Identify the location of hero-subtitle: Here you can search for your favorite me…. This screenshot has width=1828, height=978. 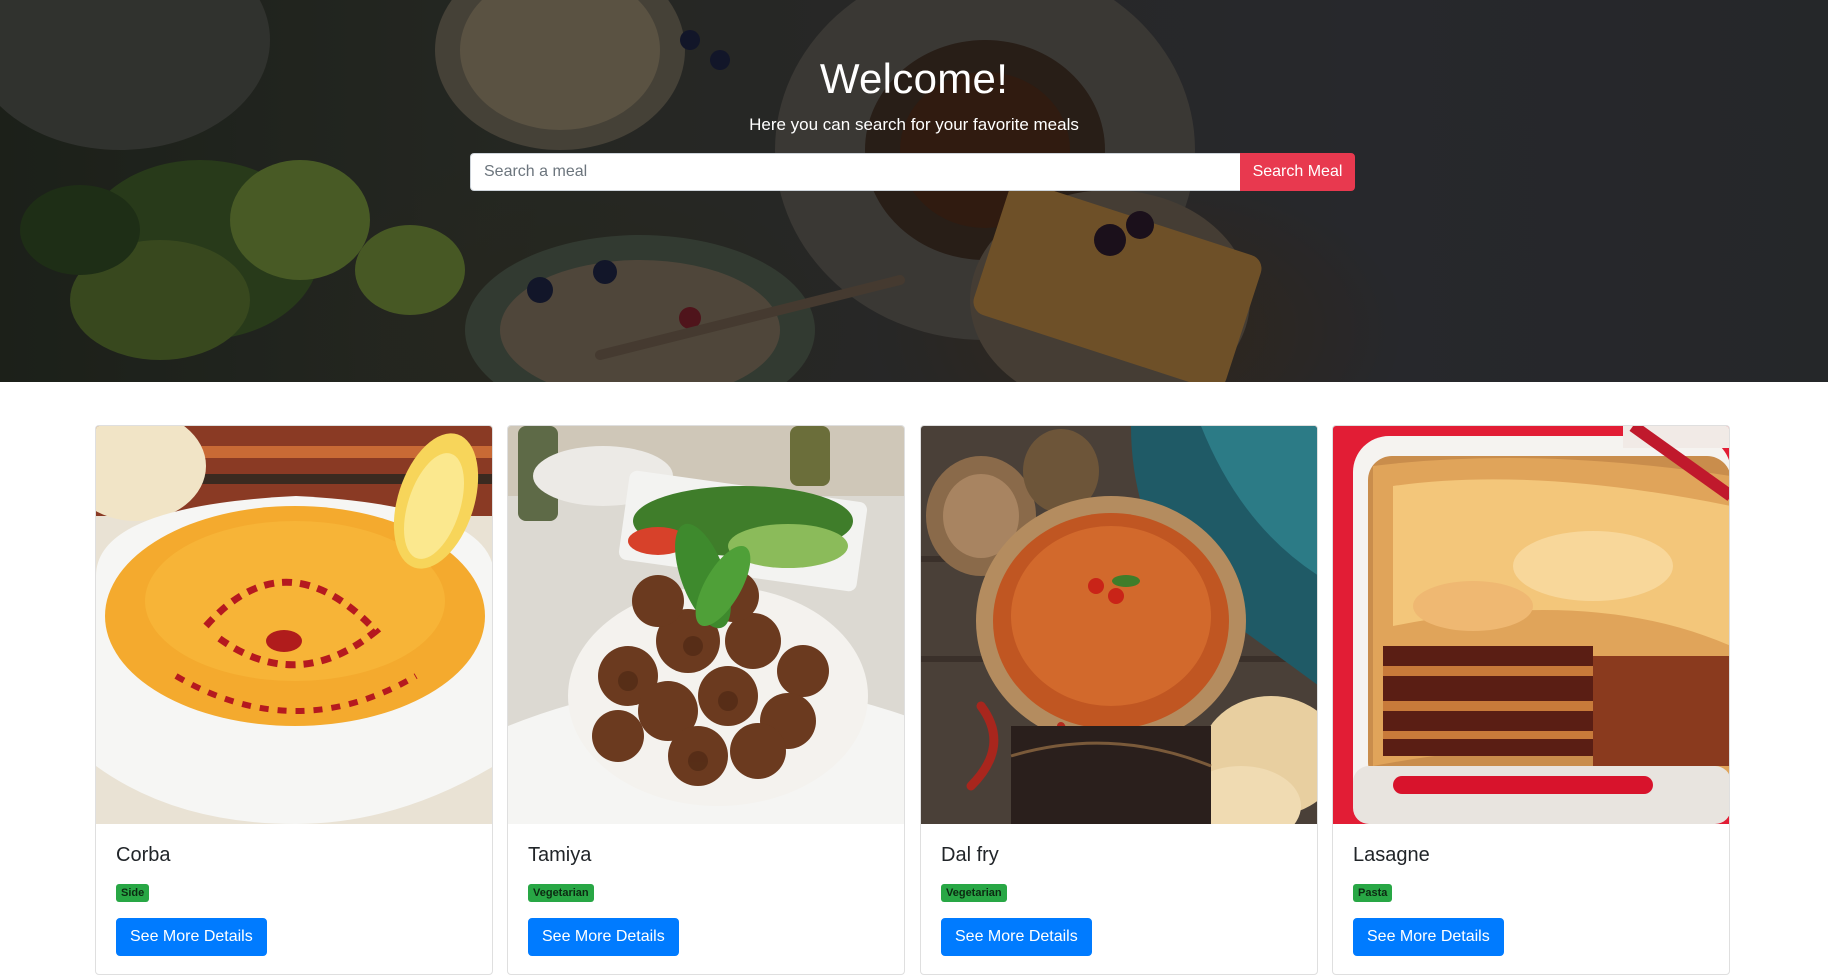
(914, 124).